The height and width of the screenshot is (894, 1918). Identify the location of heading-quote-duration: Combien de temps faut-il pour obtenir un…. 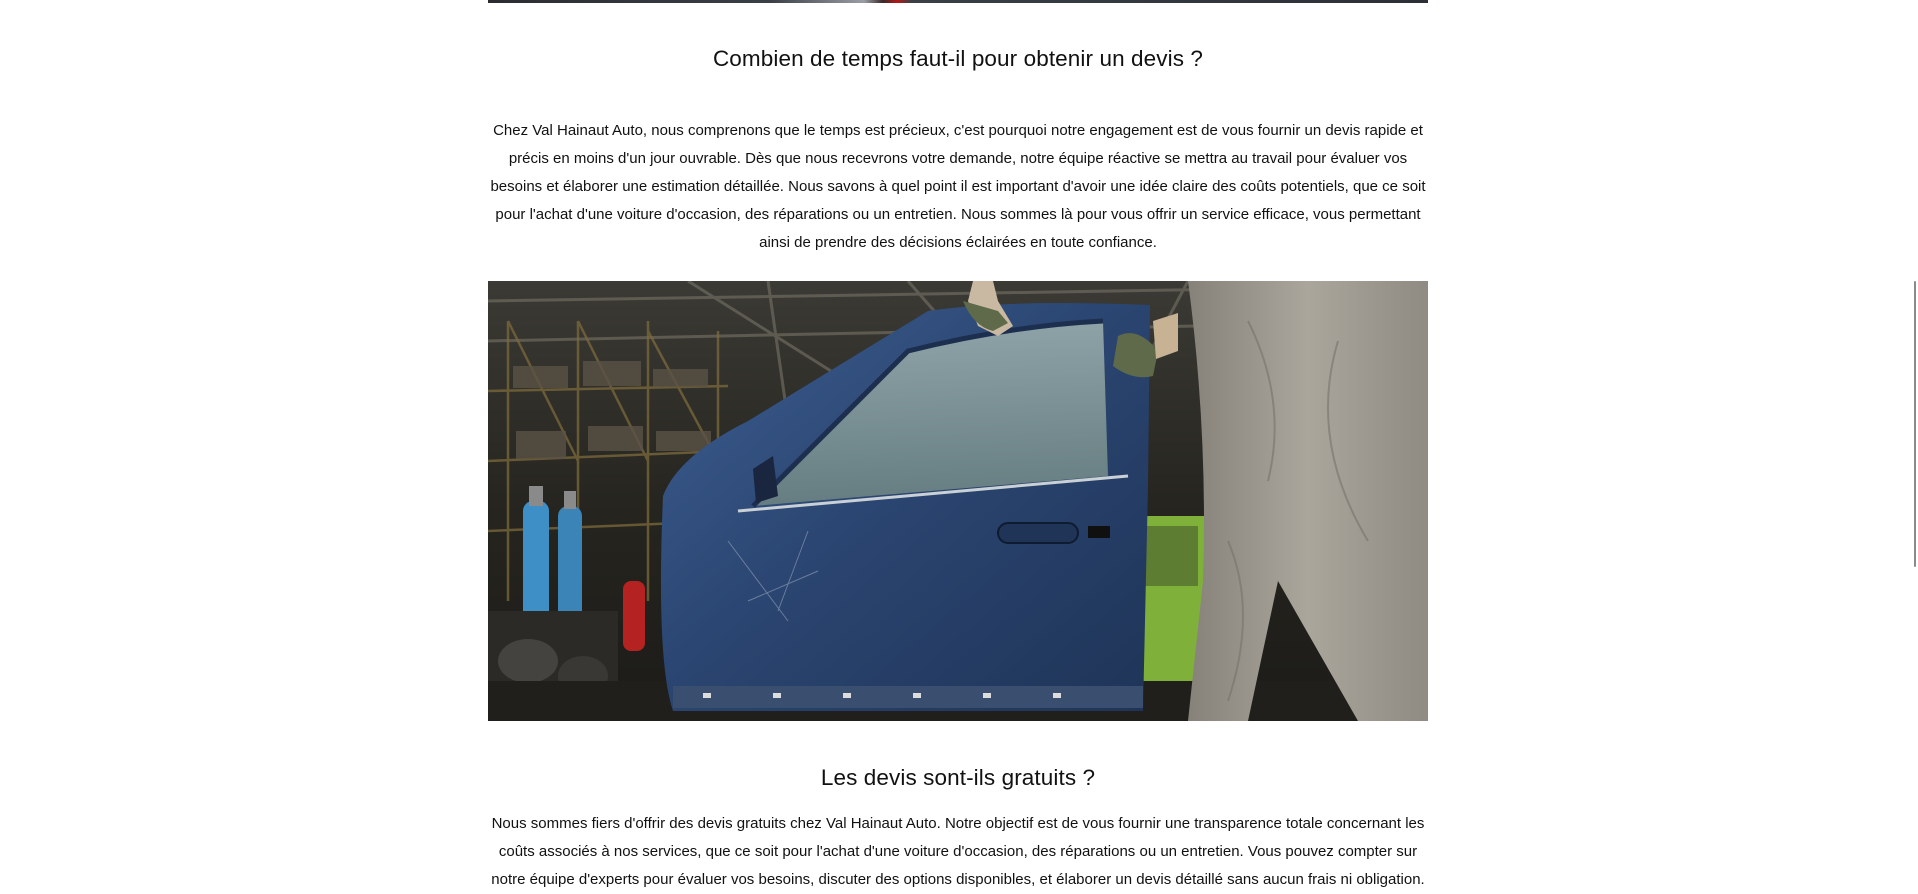
(958, 58).